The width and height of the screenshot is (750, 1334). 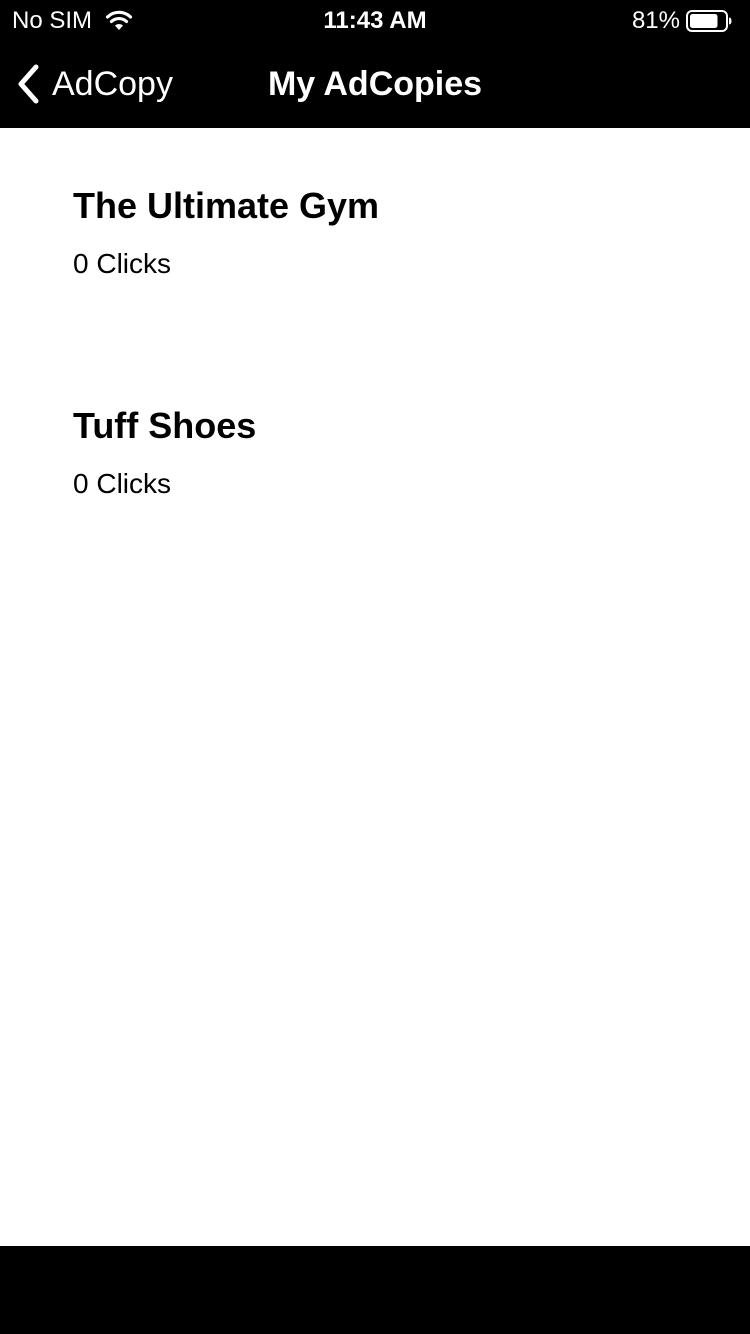 I want to click on bottom-bar, so click(x=375, y=1290).